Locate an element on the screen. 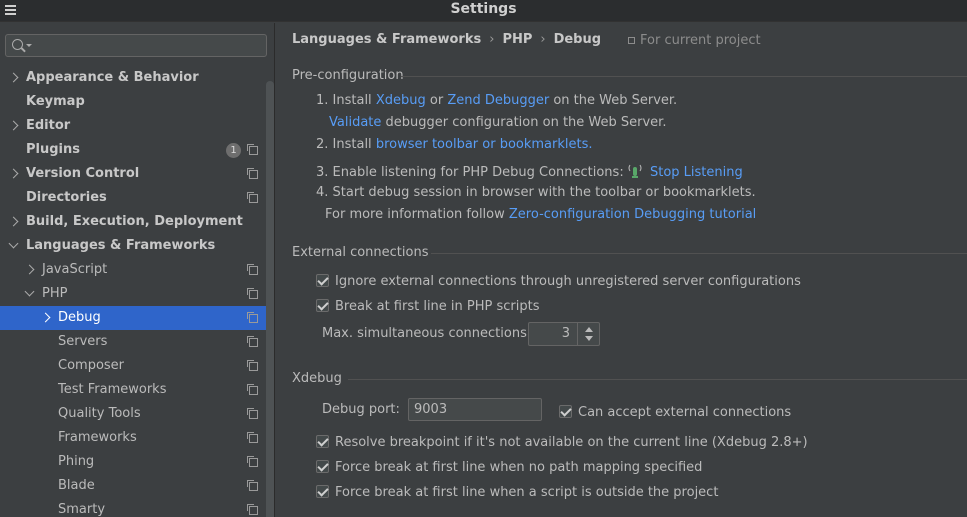  sidebar-item-keymap: Keymap is located at coordinates (133, 102).